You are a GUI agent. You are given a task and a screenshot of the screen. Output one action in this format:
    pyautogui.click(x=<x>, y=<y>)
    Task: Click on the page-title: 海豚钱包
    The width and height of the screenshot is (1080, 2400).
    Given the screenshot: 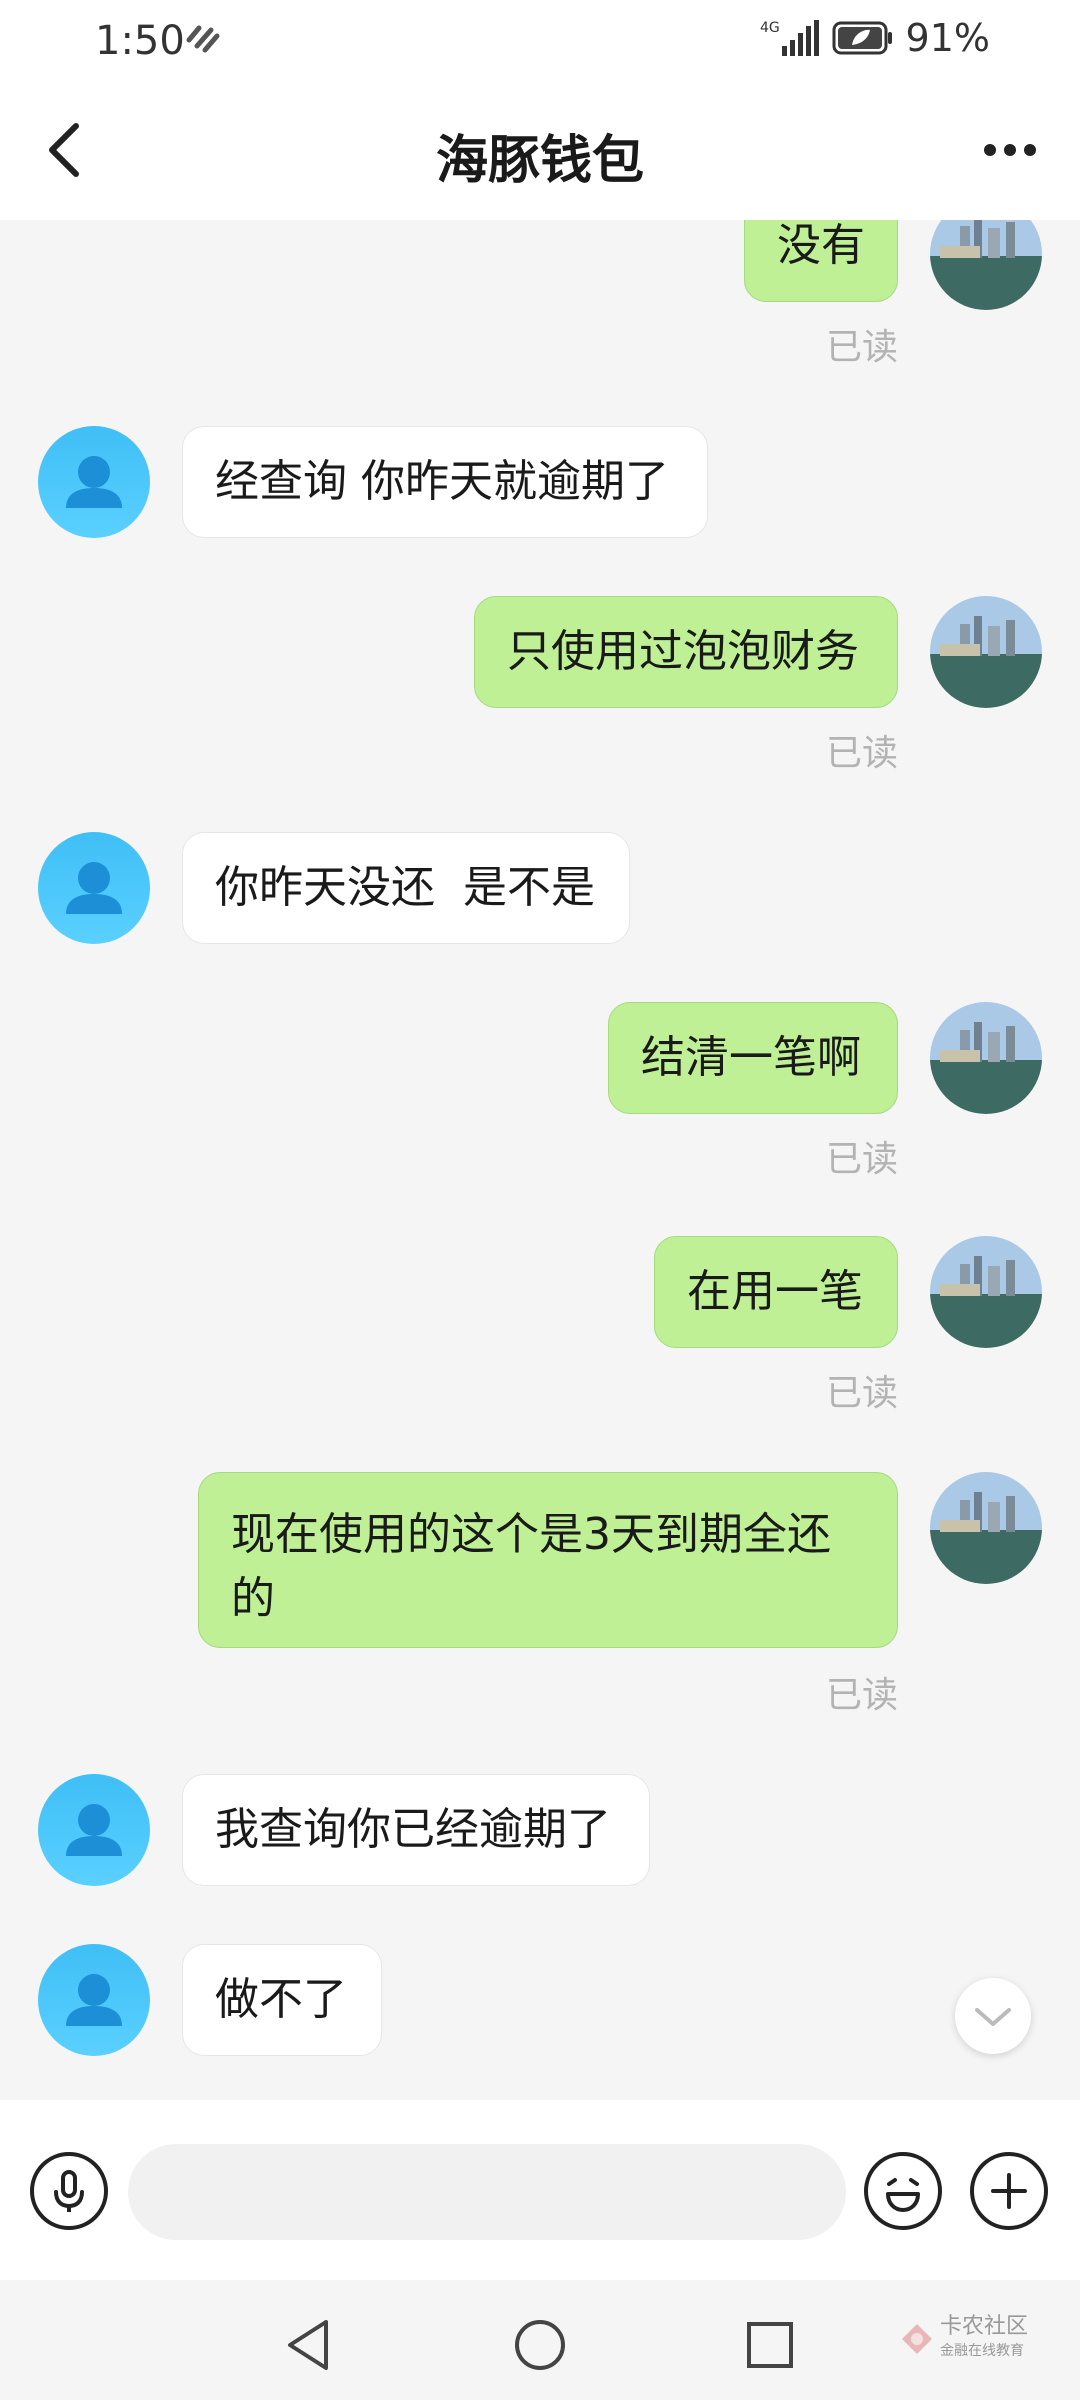 What is the action you would take?
    pyautogui.click(x=539, y=161)
    